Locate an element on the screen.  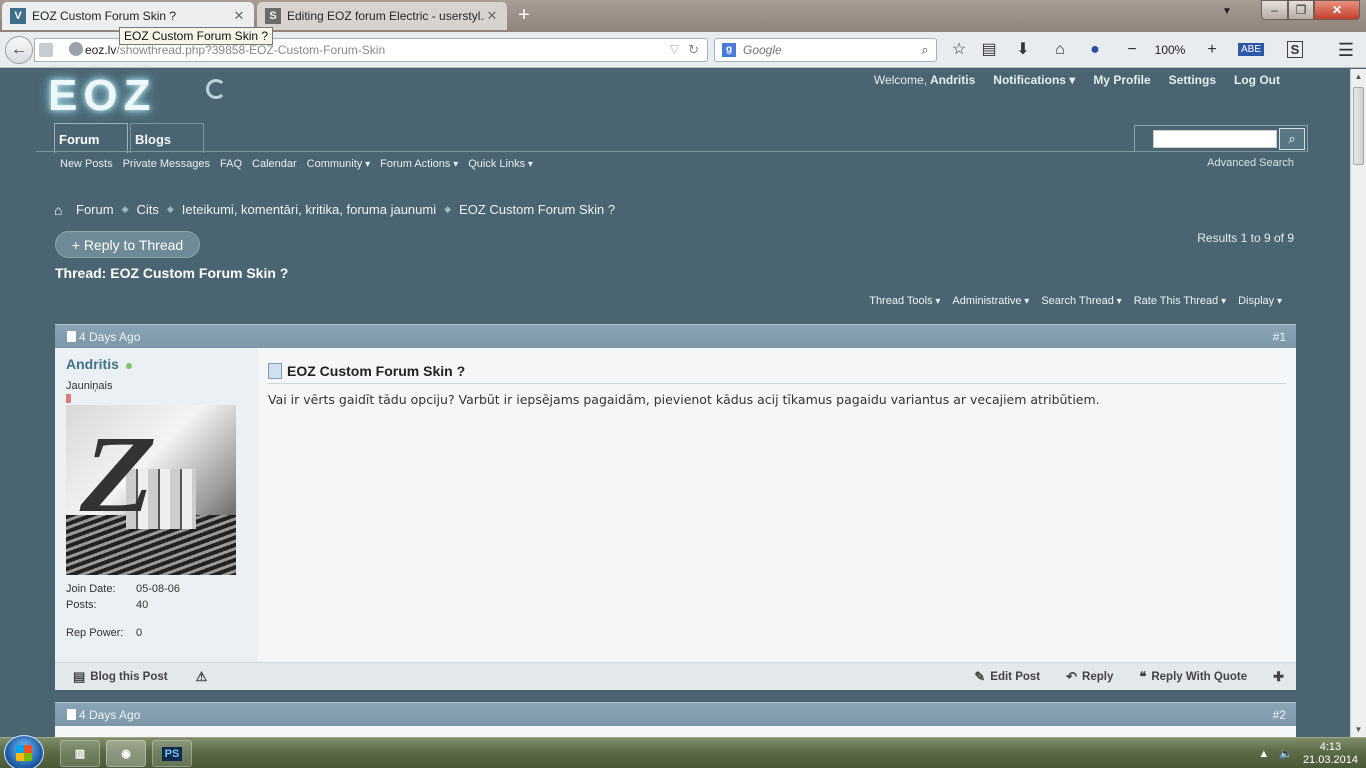
pencil-icon: ✎ is located at coordinates (980, 676).